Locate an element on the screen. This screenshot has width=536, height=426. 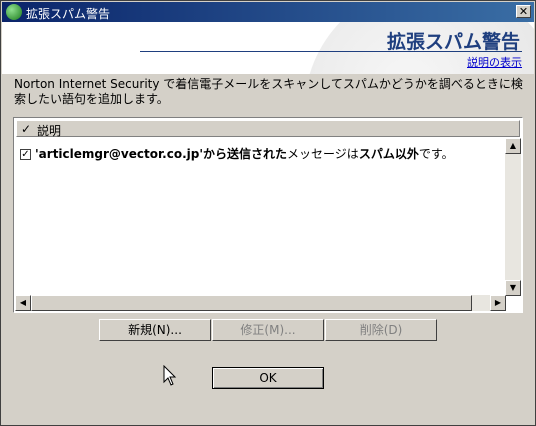
vertical-scrollbar: ▲ ▼ is located at coordinates (513, 217).